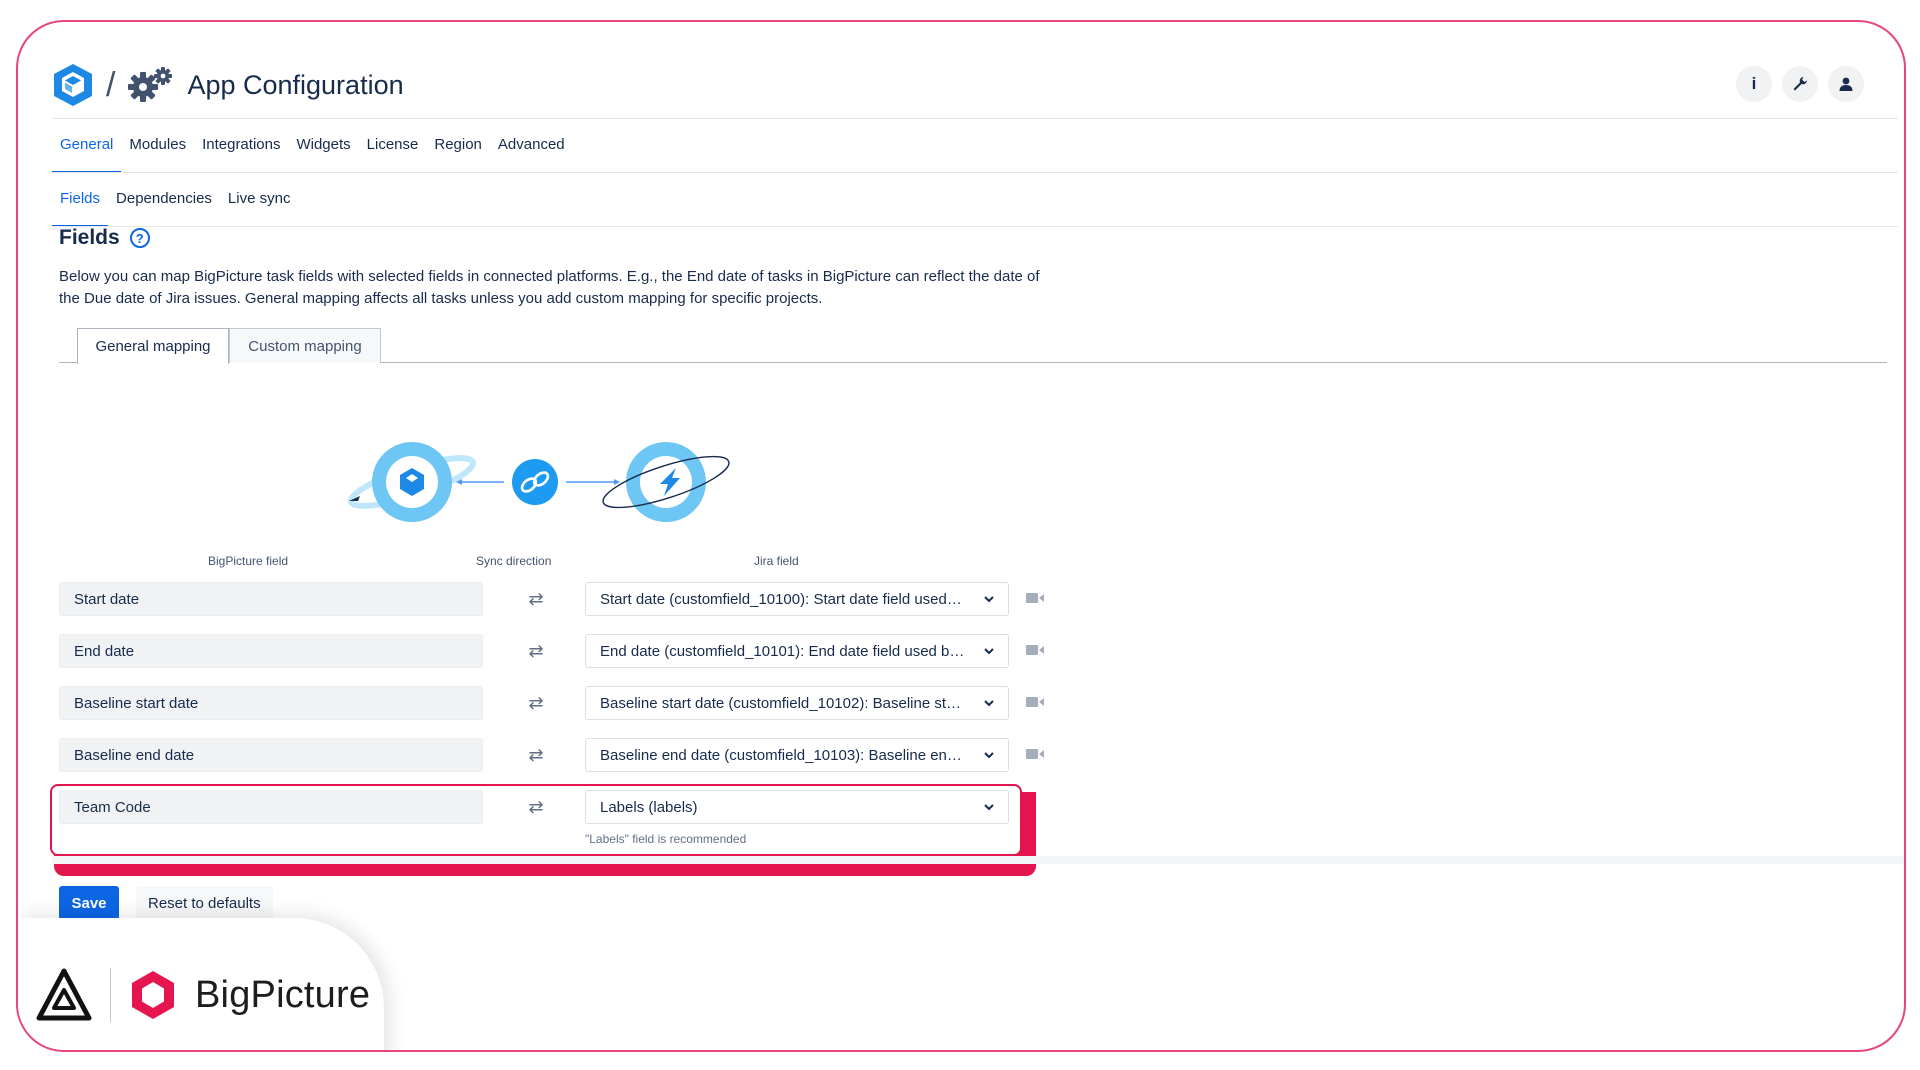 Image resolution: width=1920 pixels, height=1070 pixels. Describe the element at coordinates (153, 995) in the screenshot. I see `bigpicture-logo-icon` at that location.